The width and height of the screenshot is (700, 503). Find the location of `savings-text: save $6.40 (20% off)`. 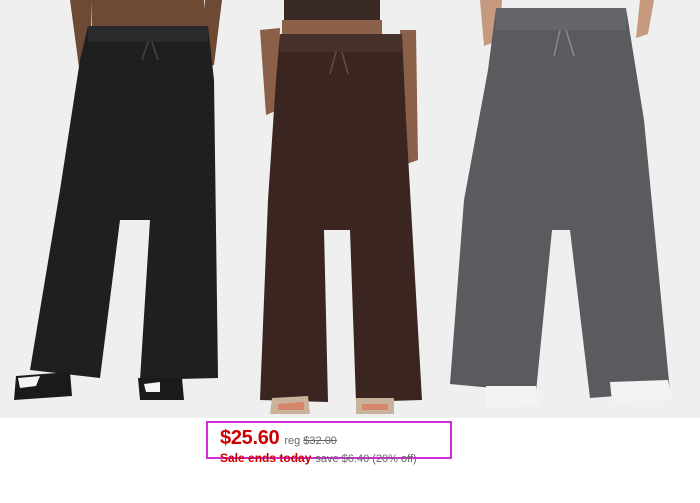

savings-text: save $6.40 (20% off) is located at coordinates (366, 459).